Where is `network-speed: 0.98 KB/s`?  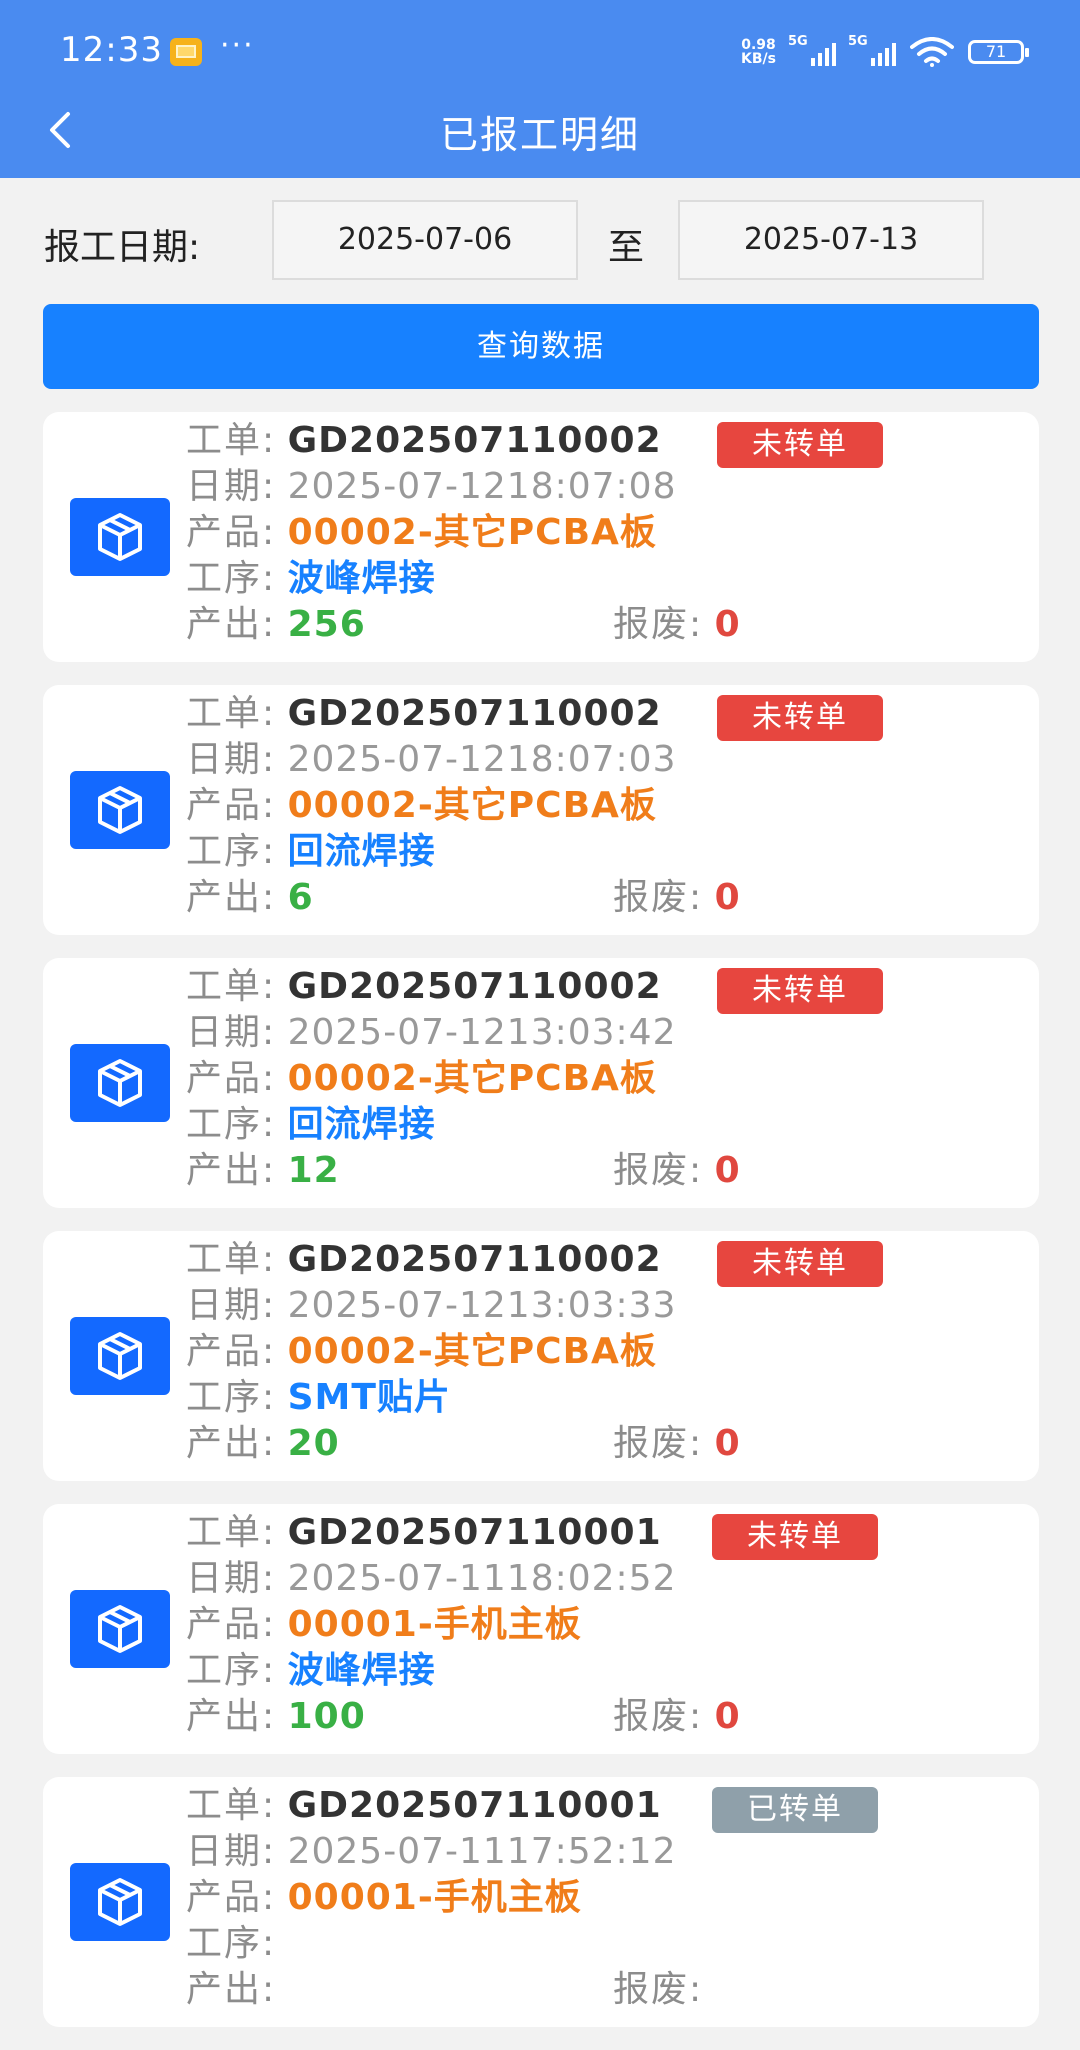
network-speed: 0.98 KB/s is located at coordinates (758, 52).